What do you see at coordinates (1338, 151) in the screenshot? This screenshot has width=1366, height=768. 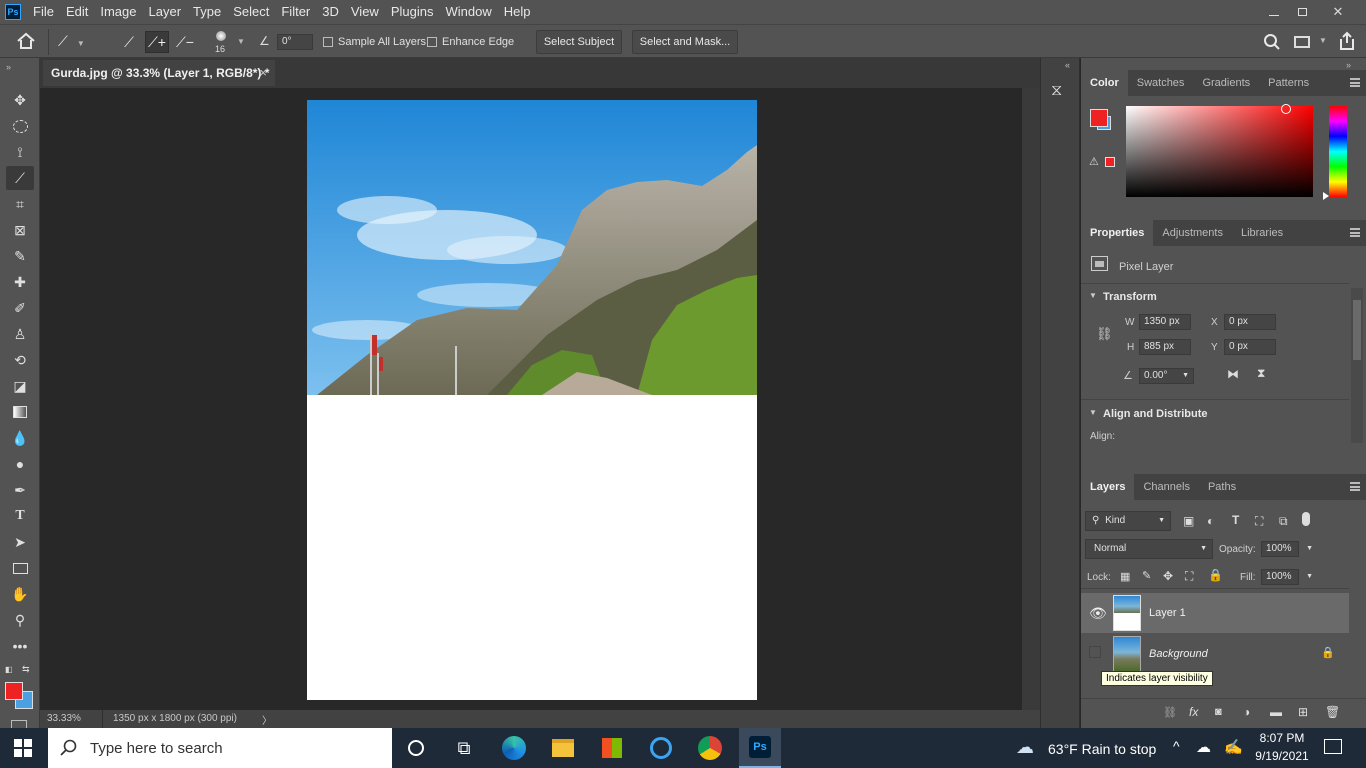 I see `hue-slider` at bounding box center [1338, 151].